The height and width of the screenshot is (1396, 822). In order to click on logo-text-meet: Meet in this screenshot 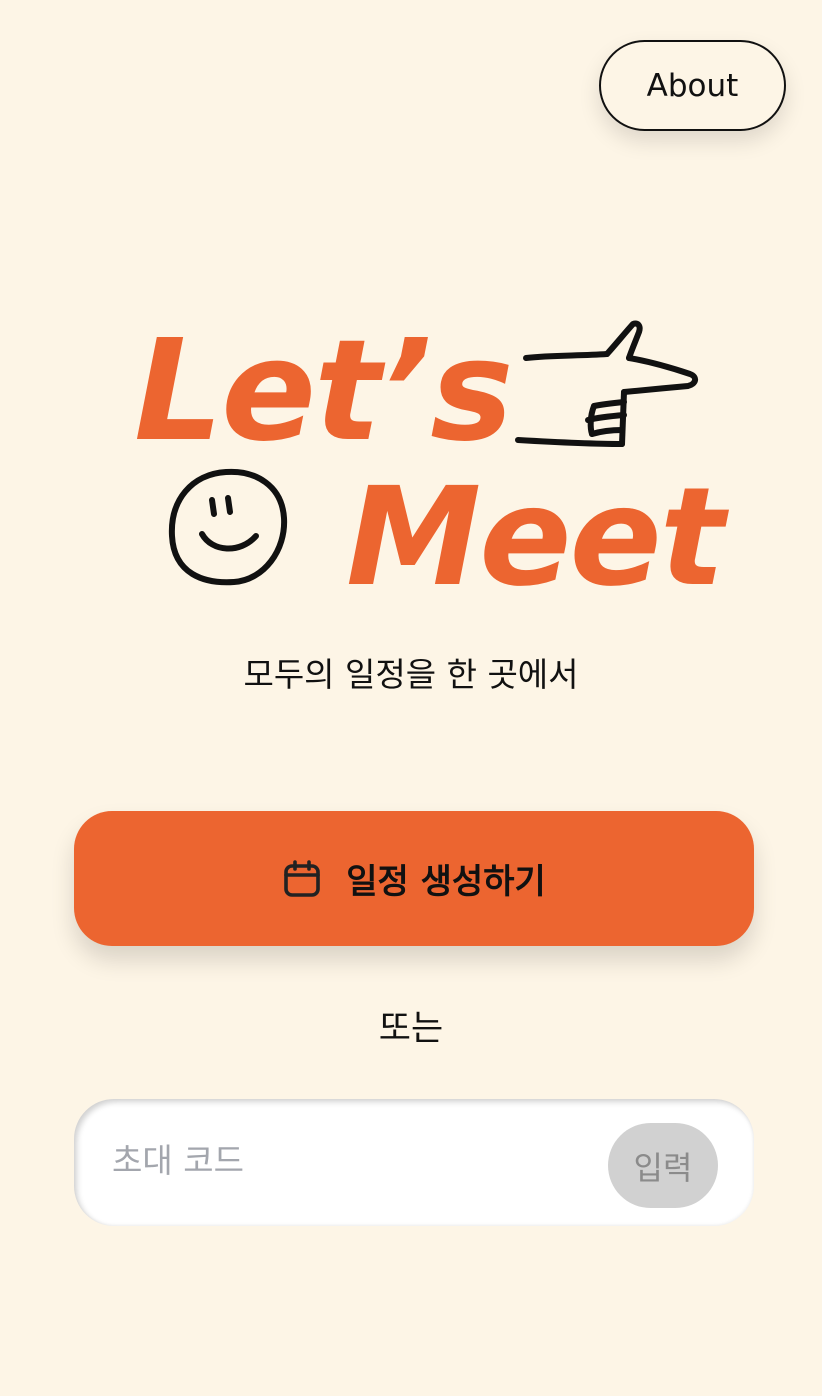, I will do `click(535, 538)`.